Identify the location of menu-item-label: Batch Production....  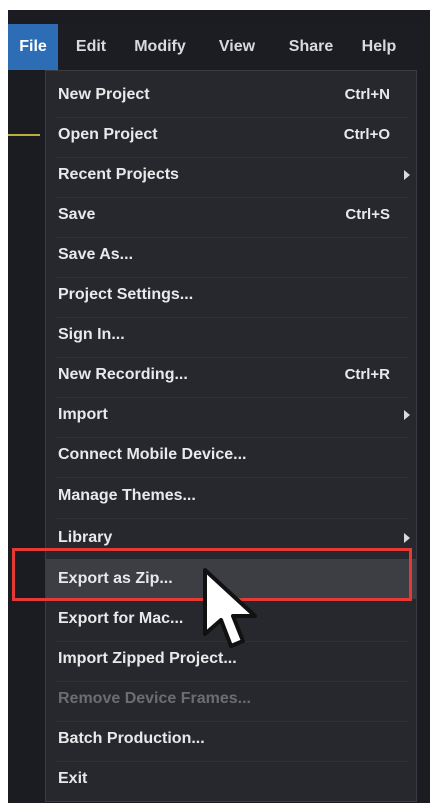
(131, 738).